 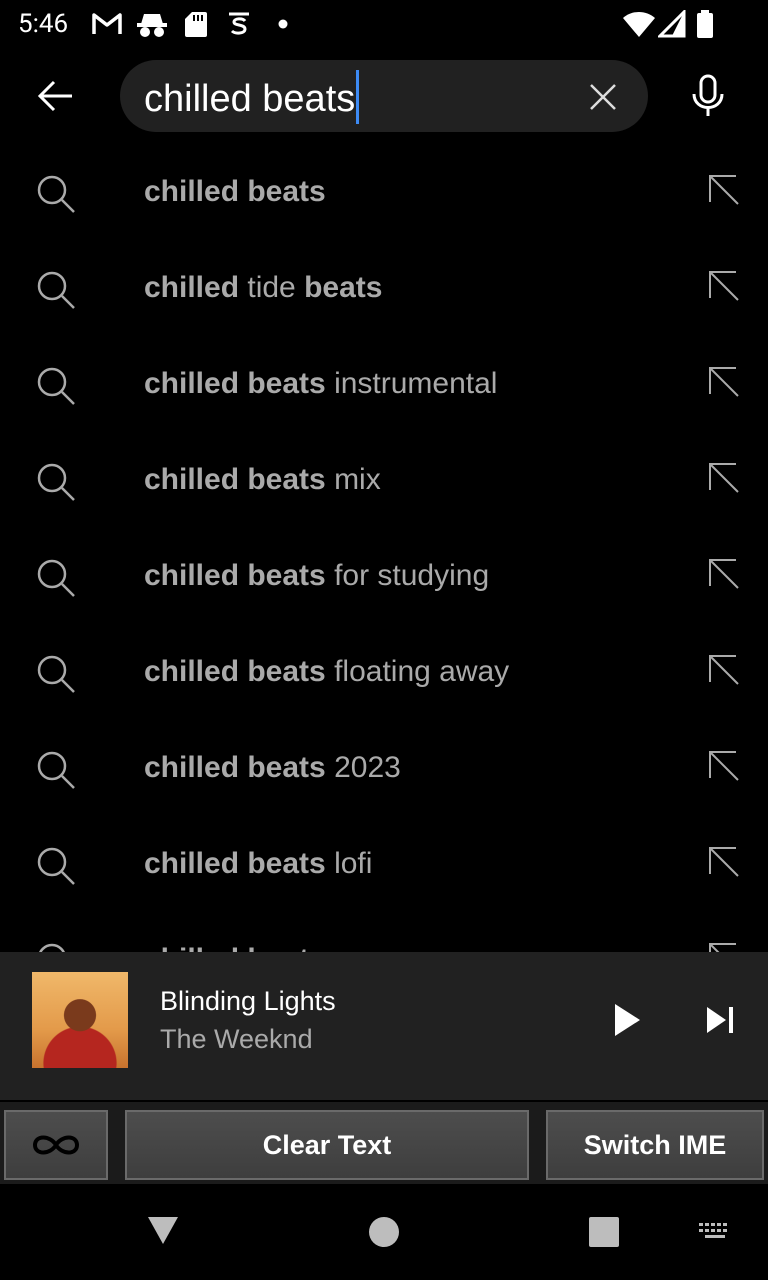 I want to click on back-triangle-icon, so click(x=163, y=1230).